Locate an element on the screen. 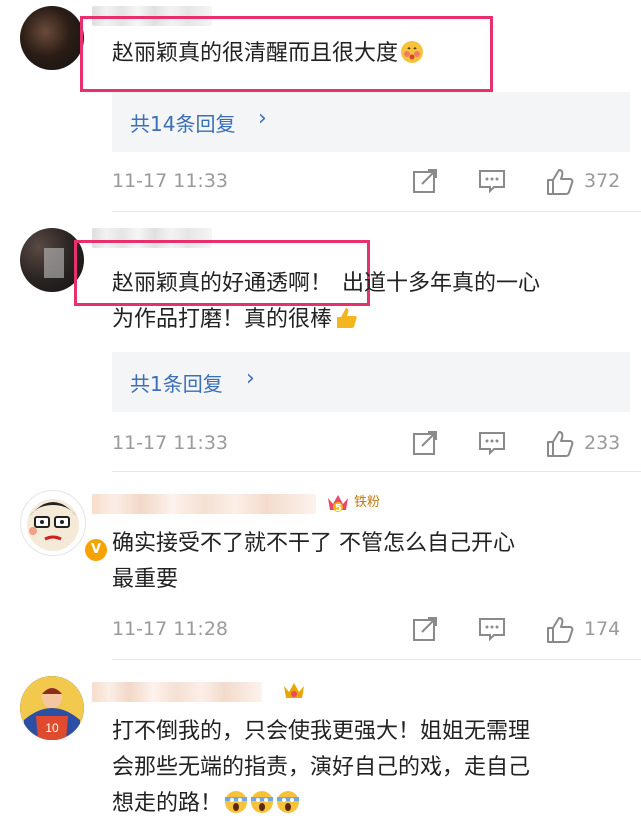 This screenshot has height=826, width=641. comment-meta: 11-17 11:28 174 is located at coordinates (372, 630).